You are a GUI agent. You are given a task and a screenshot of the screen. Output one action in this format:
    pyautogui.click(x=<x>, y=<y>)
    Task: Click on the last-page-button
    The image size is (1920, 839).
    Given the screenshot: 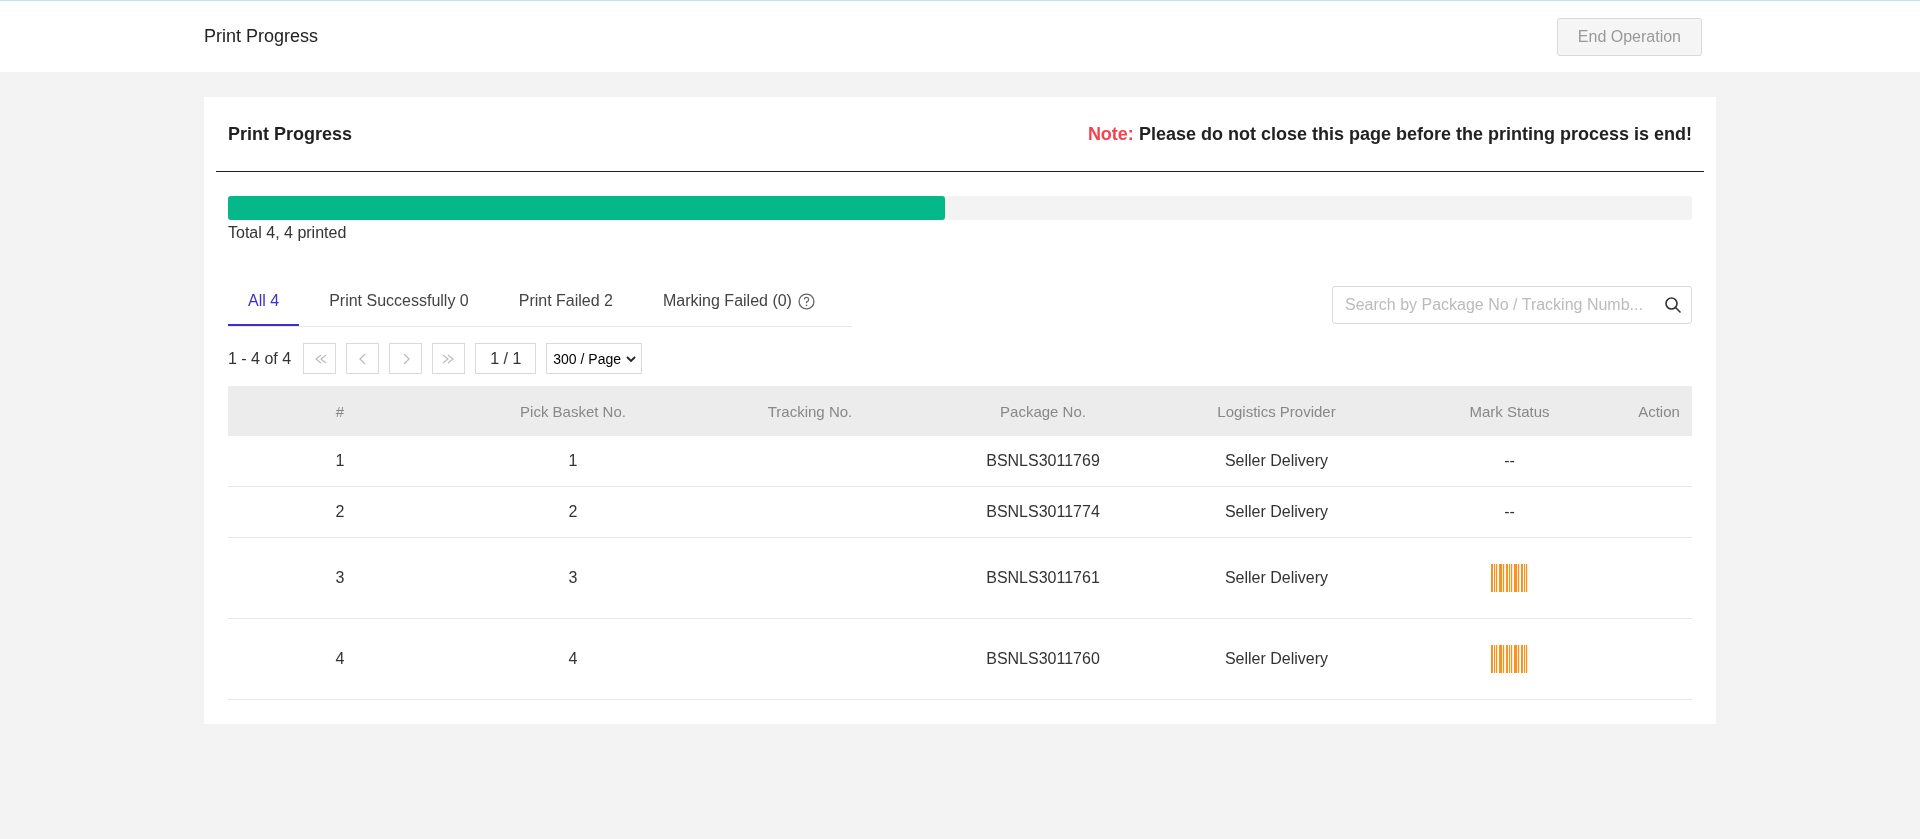 What is the action you would take?
    pyautogui.click(x=449, y=358)
    